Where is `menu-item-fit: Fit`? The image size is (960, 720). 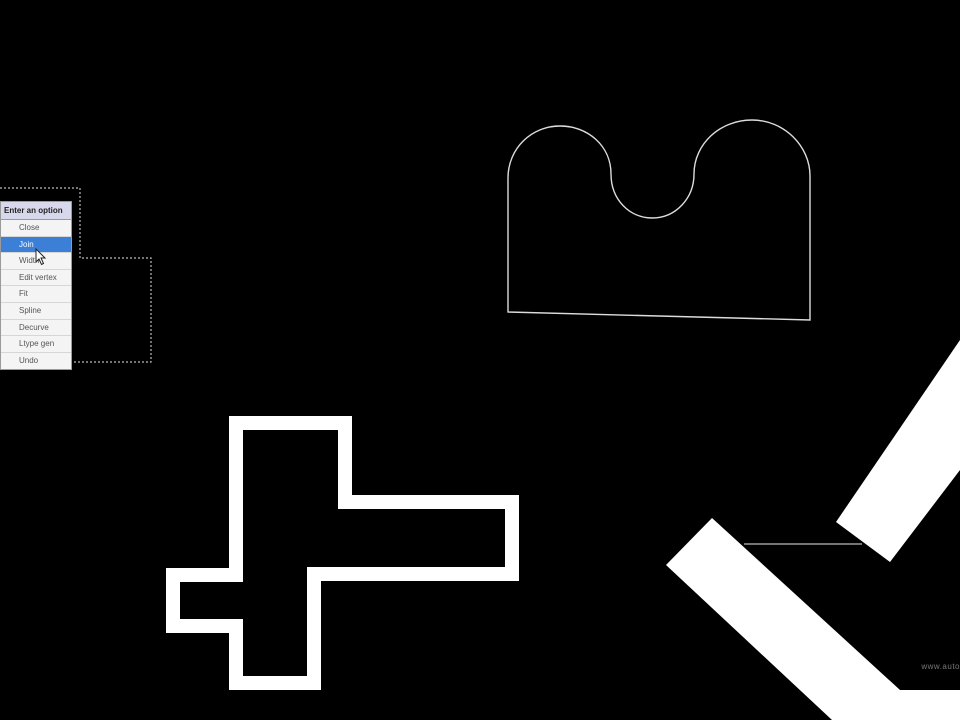 menu-item-fit: Fit is located at coordinates (36, 294).